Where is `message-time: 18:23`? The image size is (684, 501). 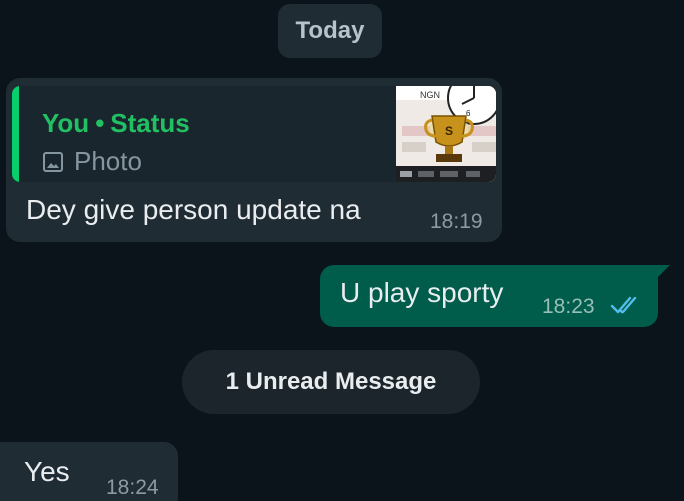 message-time: 18:23 is located at coordinates (568, 306).